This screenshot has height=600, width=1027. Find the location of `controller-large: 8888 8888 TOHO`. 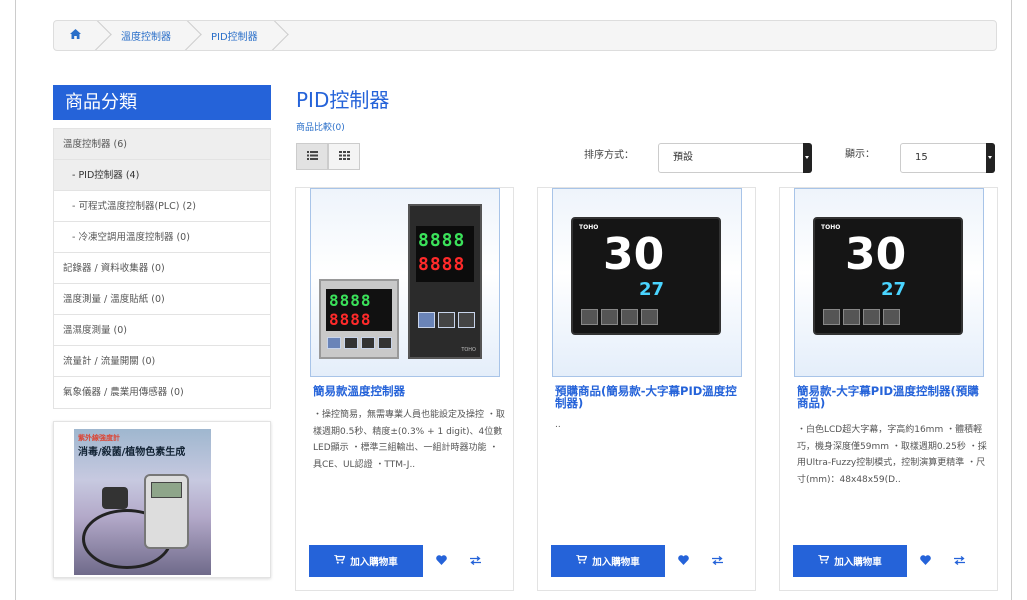

controller-large: 8888 8888 TOHO is located at coordinates (445, 281).